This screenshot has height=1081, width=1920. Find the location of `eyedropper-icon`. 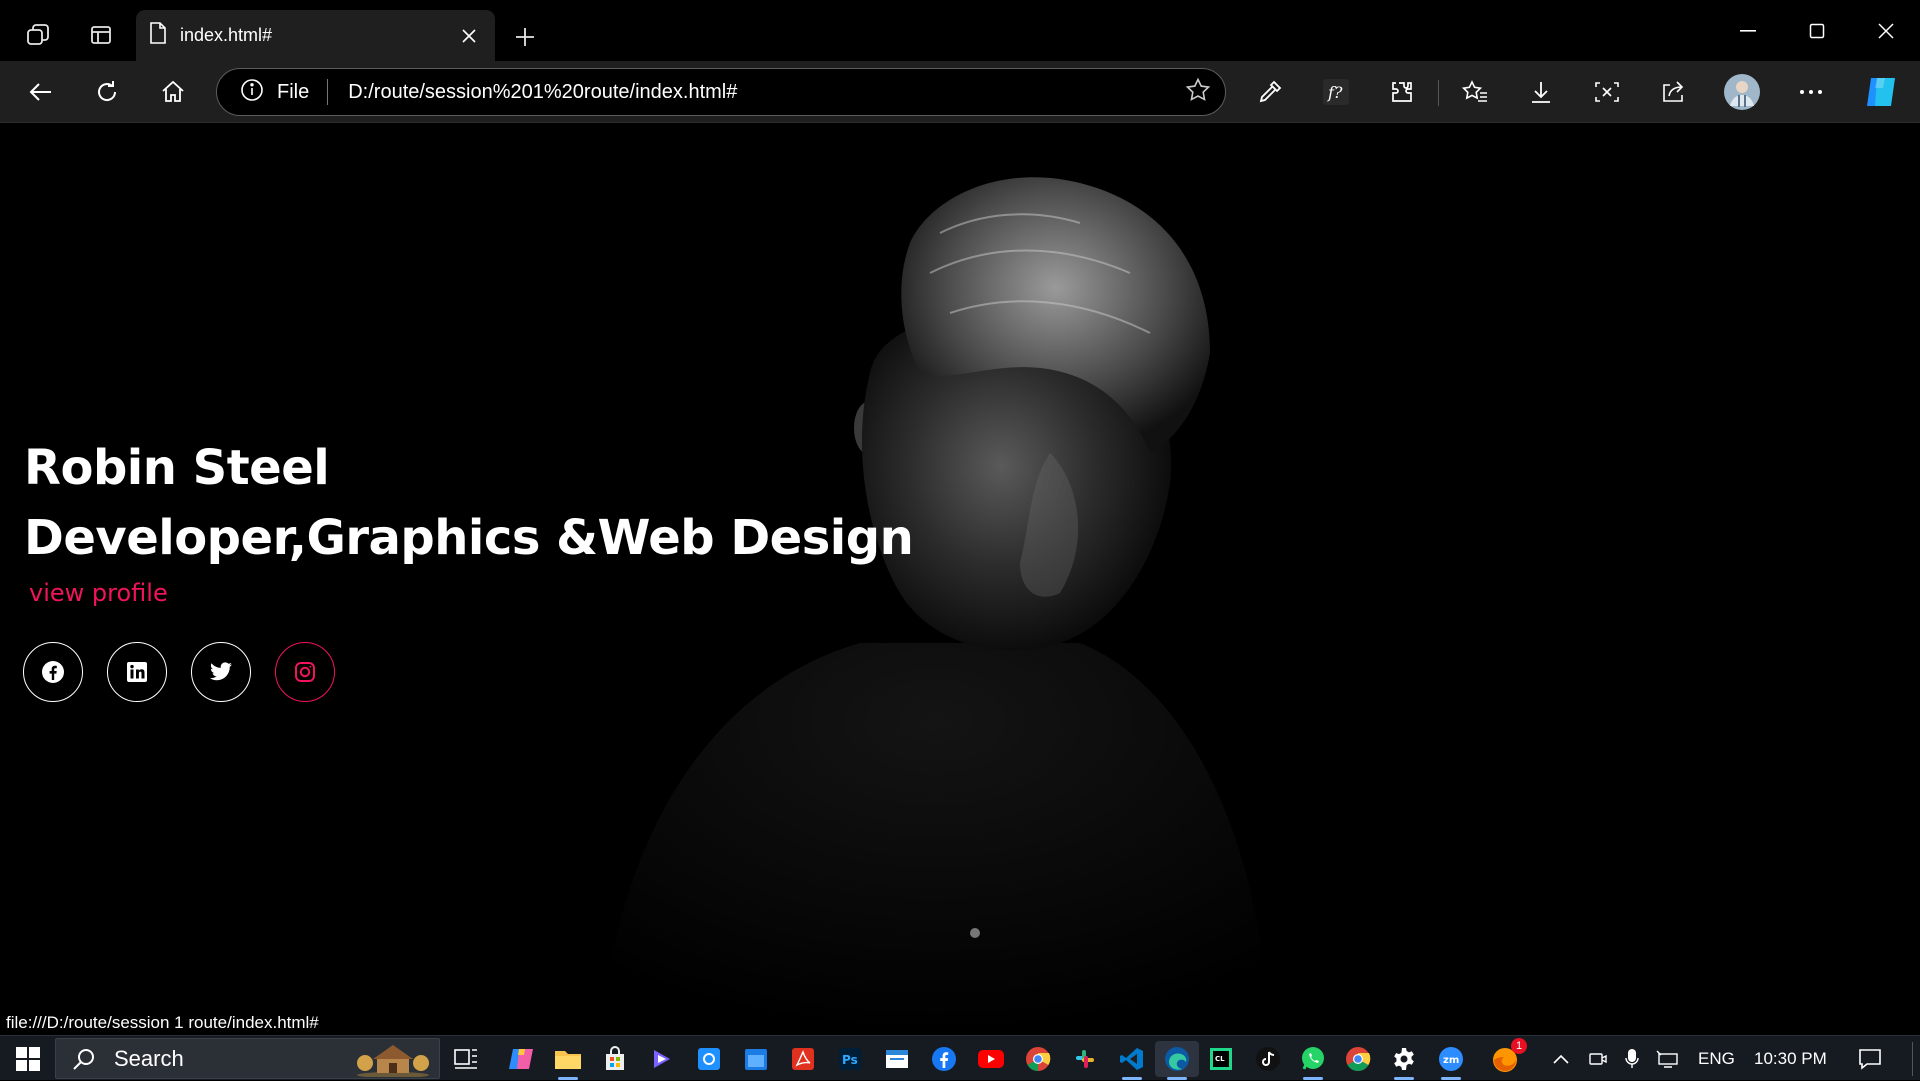

eyedropper-icon is located at coordinates (1270, 92).